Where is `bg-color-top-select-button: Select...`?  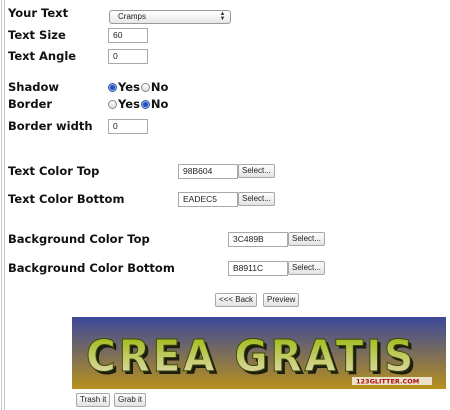
bg-color-top-select-button: Select... is located at coordinates (306, 239).